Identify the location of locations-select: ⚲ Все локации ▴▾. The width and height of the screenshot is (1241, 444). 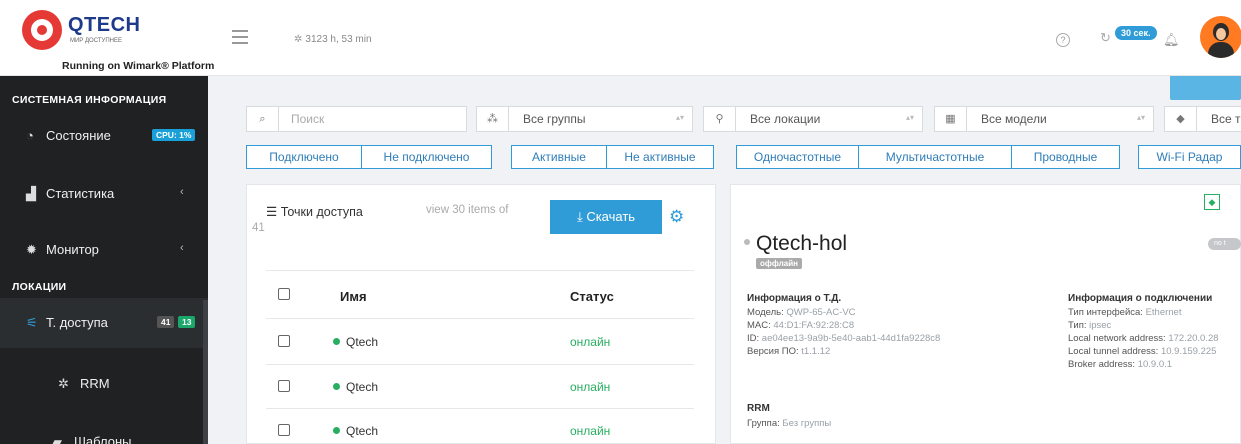
(813, 119).